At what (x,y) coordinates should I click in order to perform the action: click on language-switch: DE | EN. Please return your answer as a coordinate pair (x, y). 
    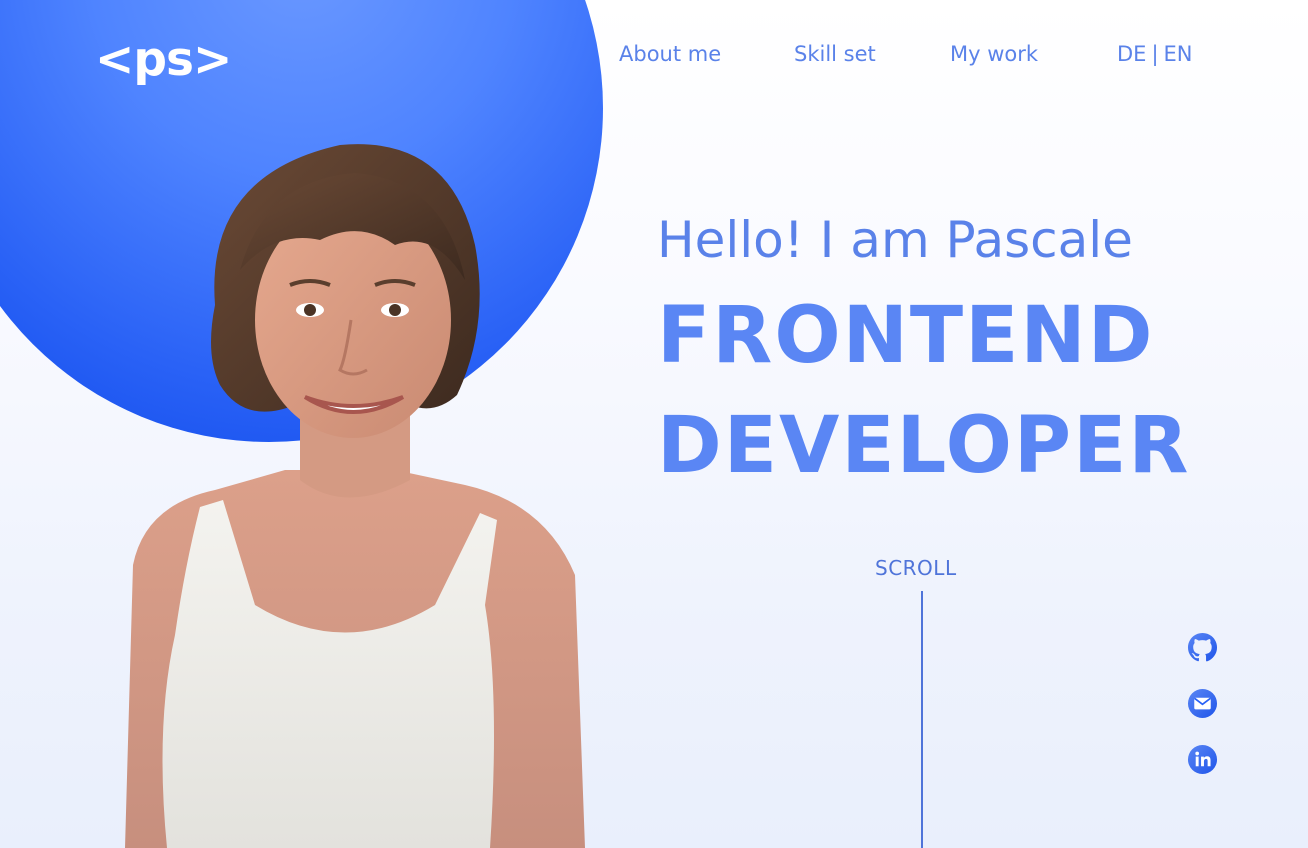
    Looking at the image, I should click on (1155, 54).